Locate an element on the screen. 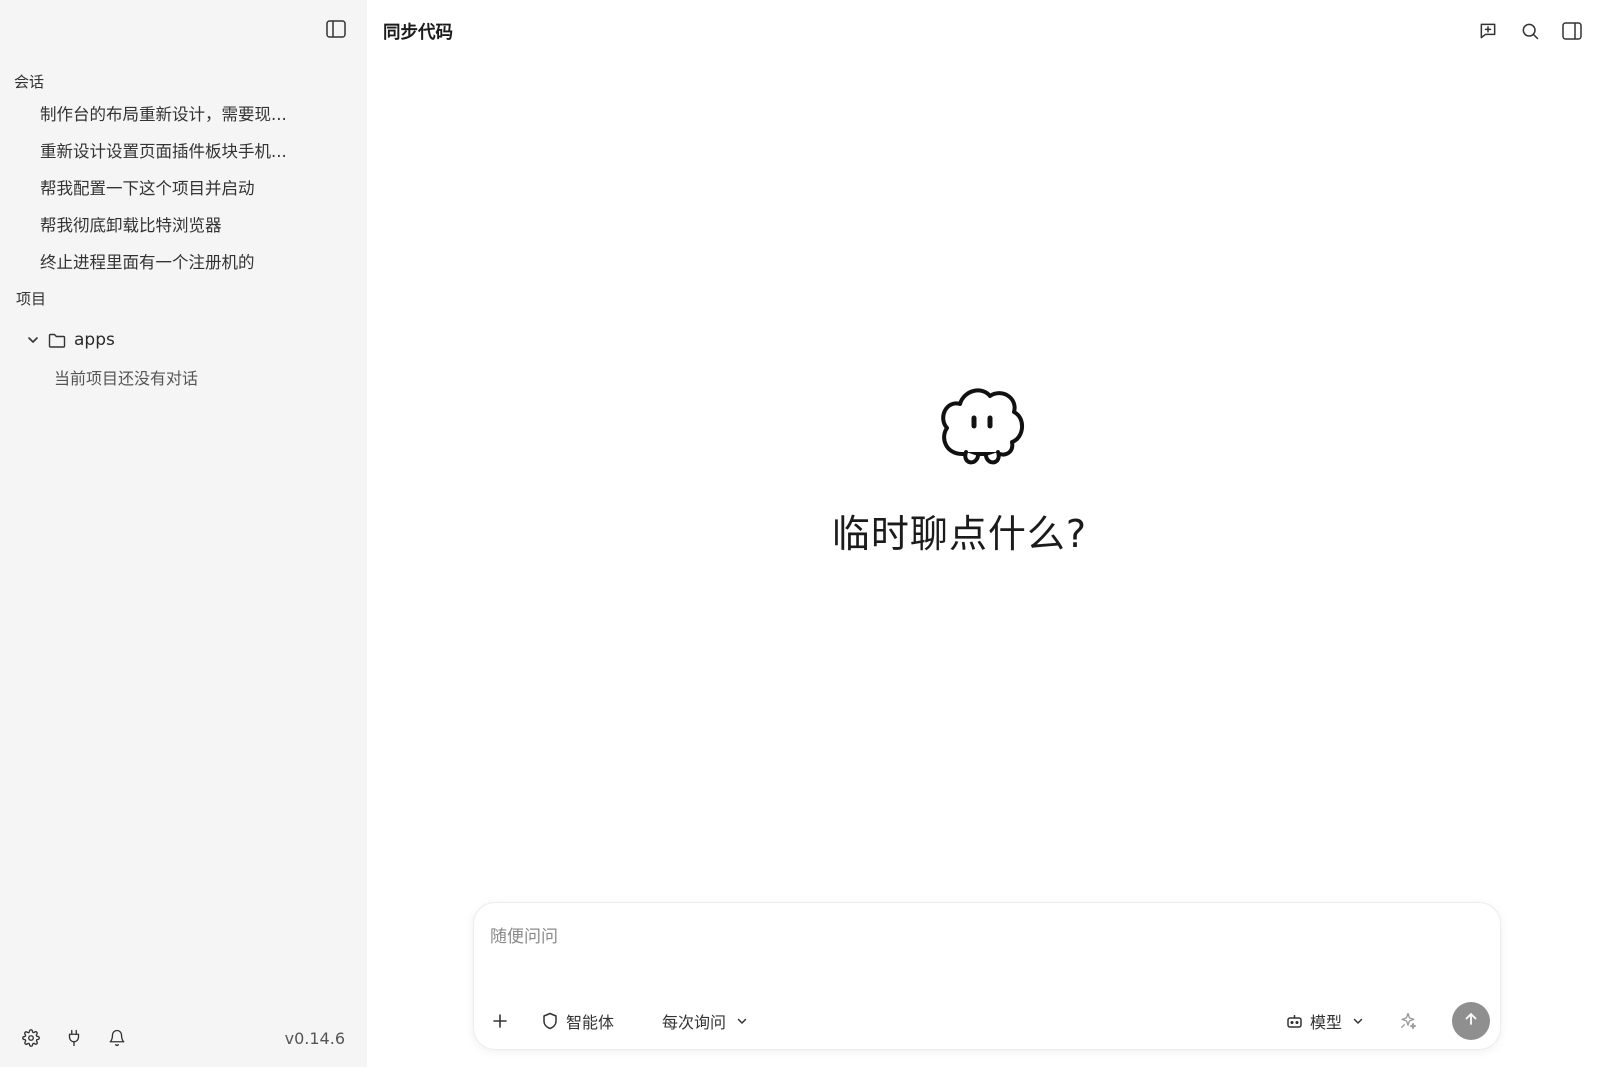  arrow-up-icon is located at coordinates (1471, 1021).